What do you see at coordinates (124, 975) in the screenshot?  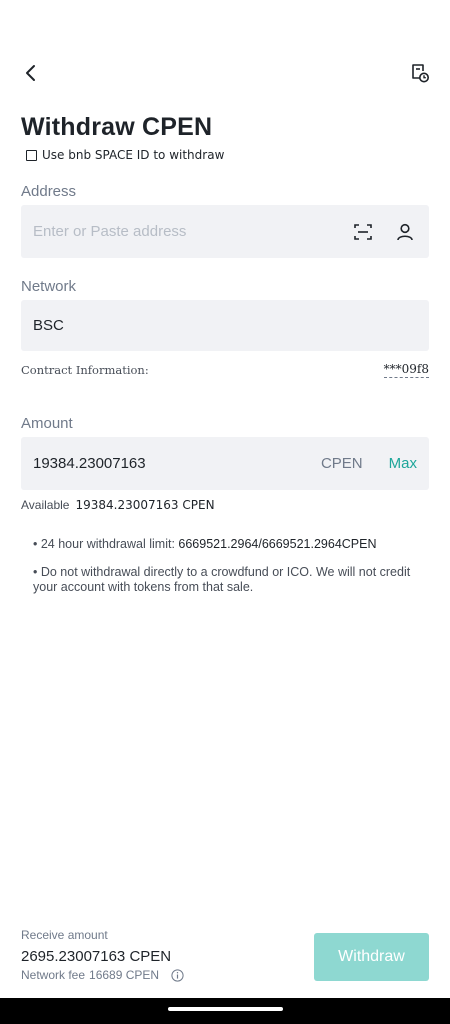 I see `network-fee-value: 16689 CPEN` at bounding box center [124, 975].